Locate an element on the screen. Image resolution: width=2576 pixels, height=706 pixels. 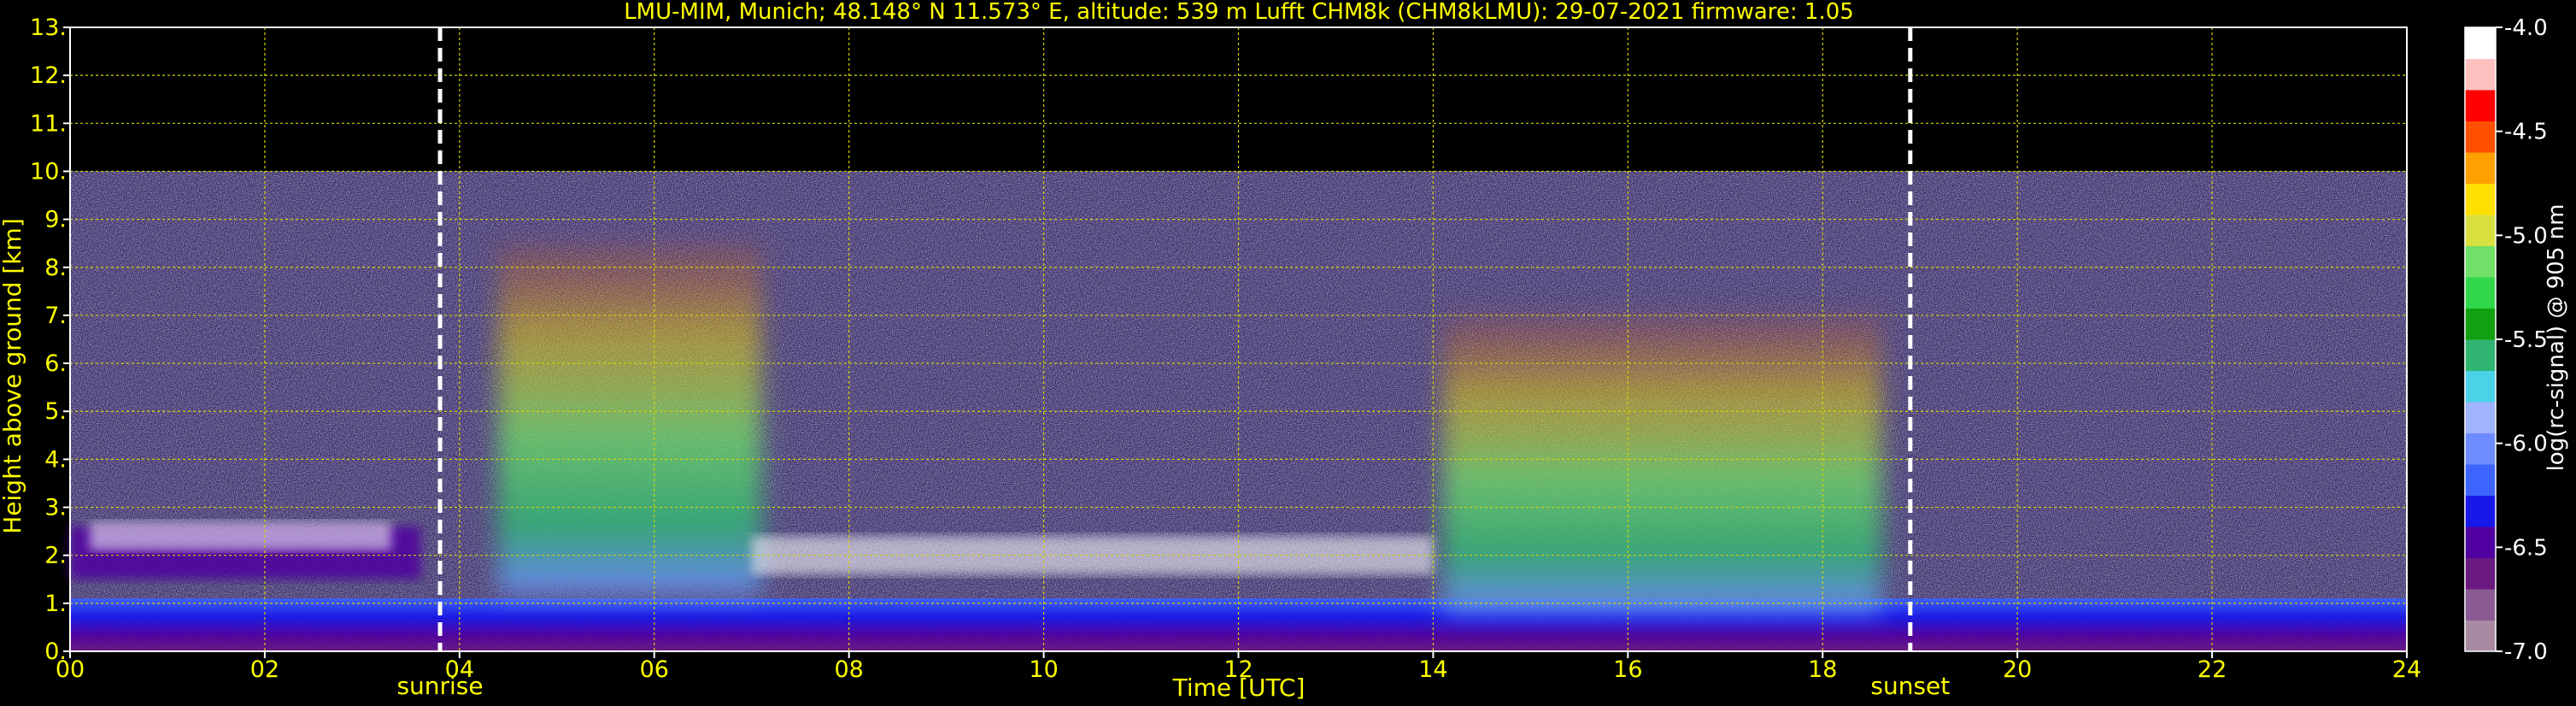
colorbar-tick-label: -5.5 is located at coordinates (2526, 340).